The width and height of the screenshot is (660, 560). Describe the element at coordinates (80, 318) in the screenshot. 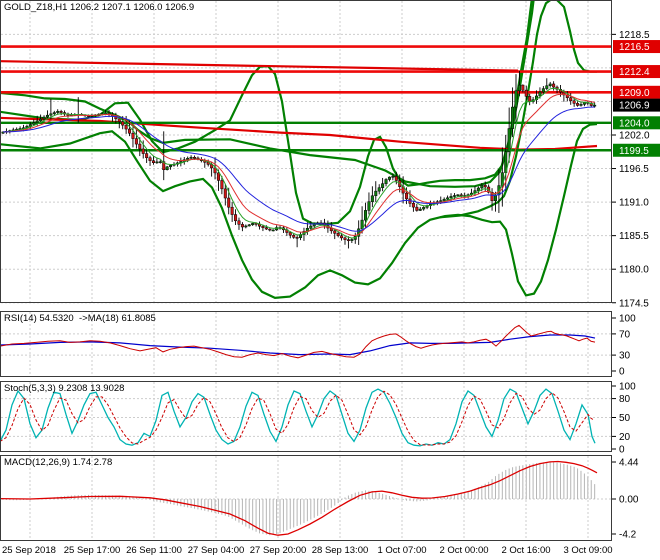

I see `rsi-indicator-header: RSI(14) 54.5320 ->MA(18) 61.8085` at that location.